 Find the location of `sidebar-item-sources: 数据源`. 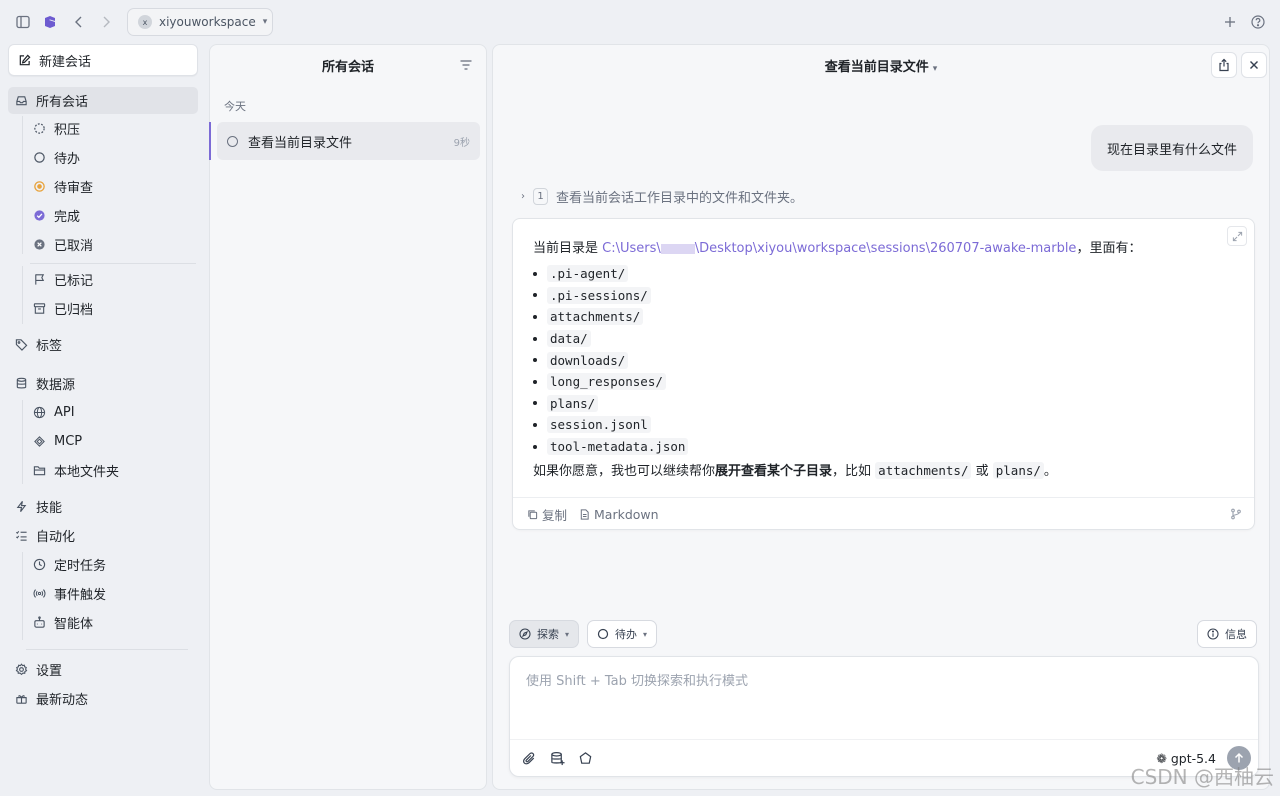

sidebar-item-sources: 数据源 is located at coordinates (103, 383).